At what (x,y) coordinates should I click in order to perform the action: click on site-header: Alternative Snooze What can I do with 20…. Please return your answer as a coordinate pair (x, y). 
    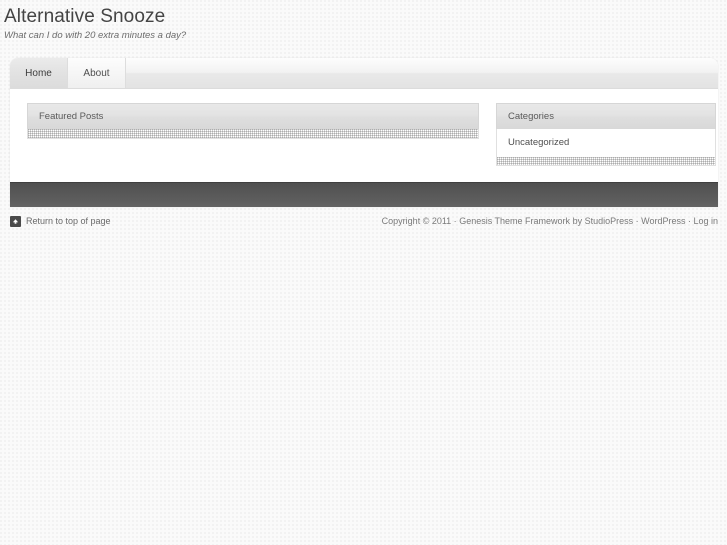
    Looking at the image, I should click on (363, 26).